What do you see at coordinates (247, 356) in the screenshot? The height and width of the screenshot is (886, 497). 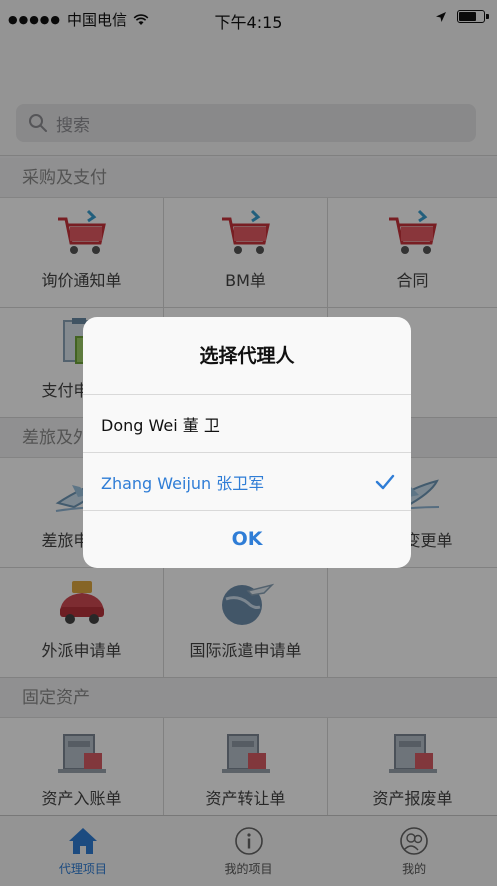 I see `dialog-title: 选择代理人` at bounding box center [247, 356].